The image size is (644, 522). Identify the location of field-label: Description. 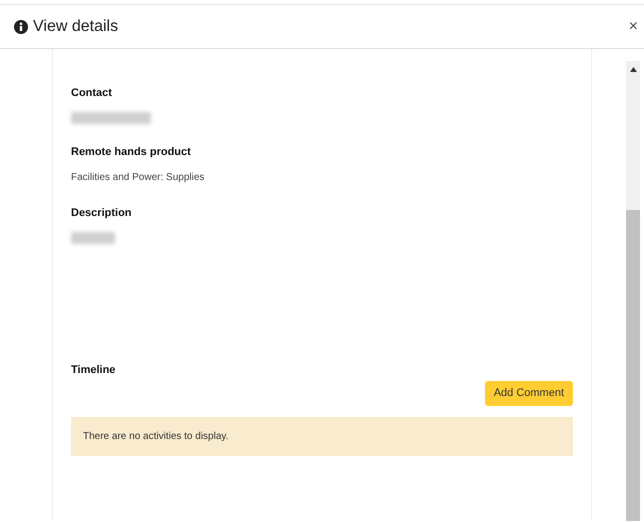
(101, 213).